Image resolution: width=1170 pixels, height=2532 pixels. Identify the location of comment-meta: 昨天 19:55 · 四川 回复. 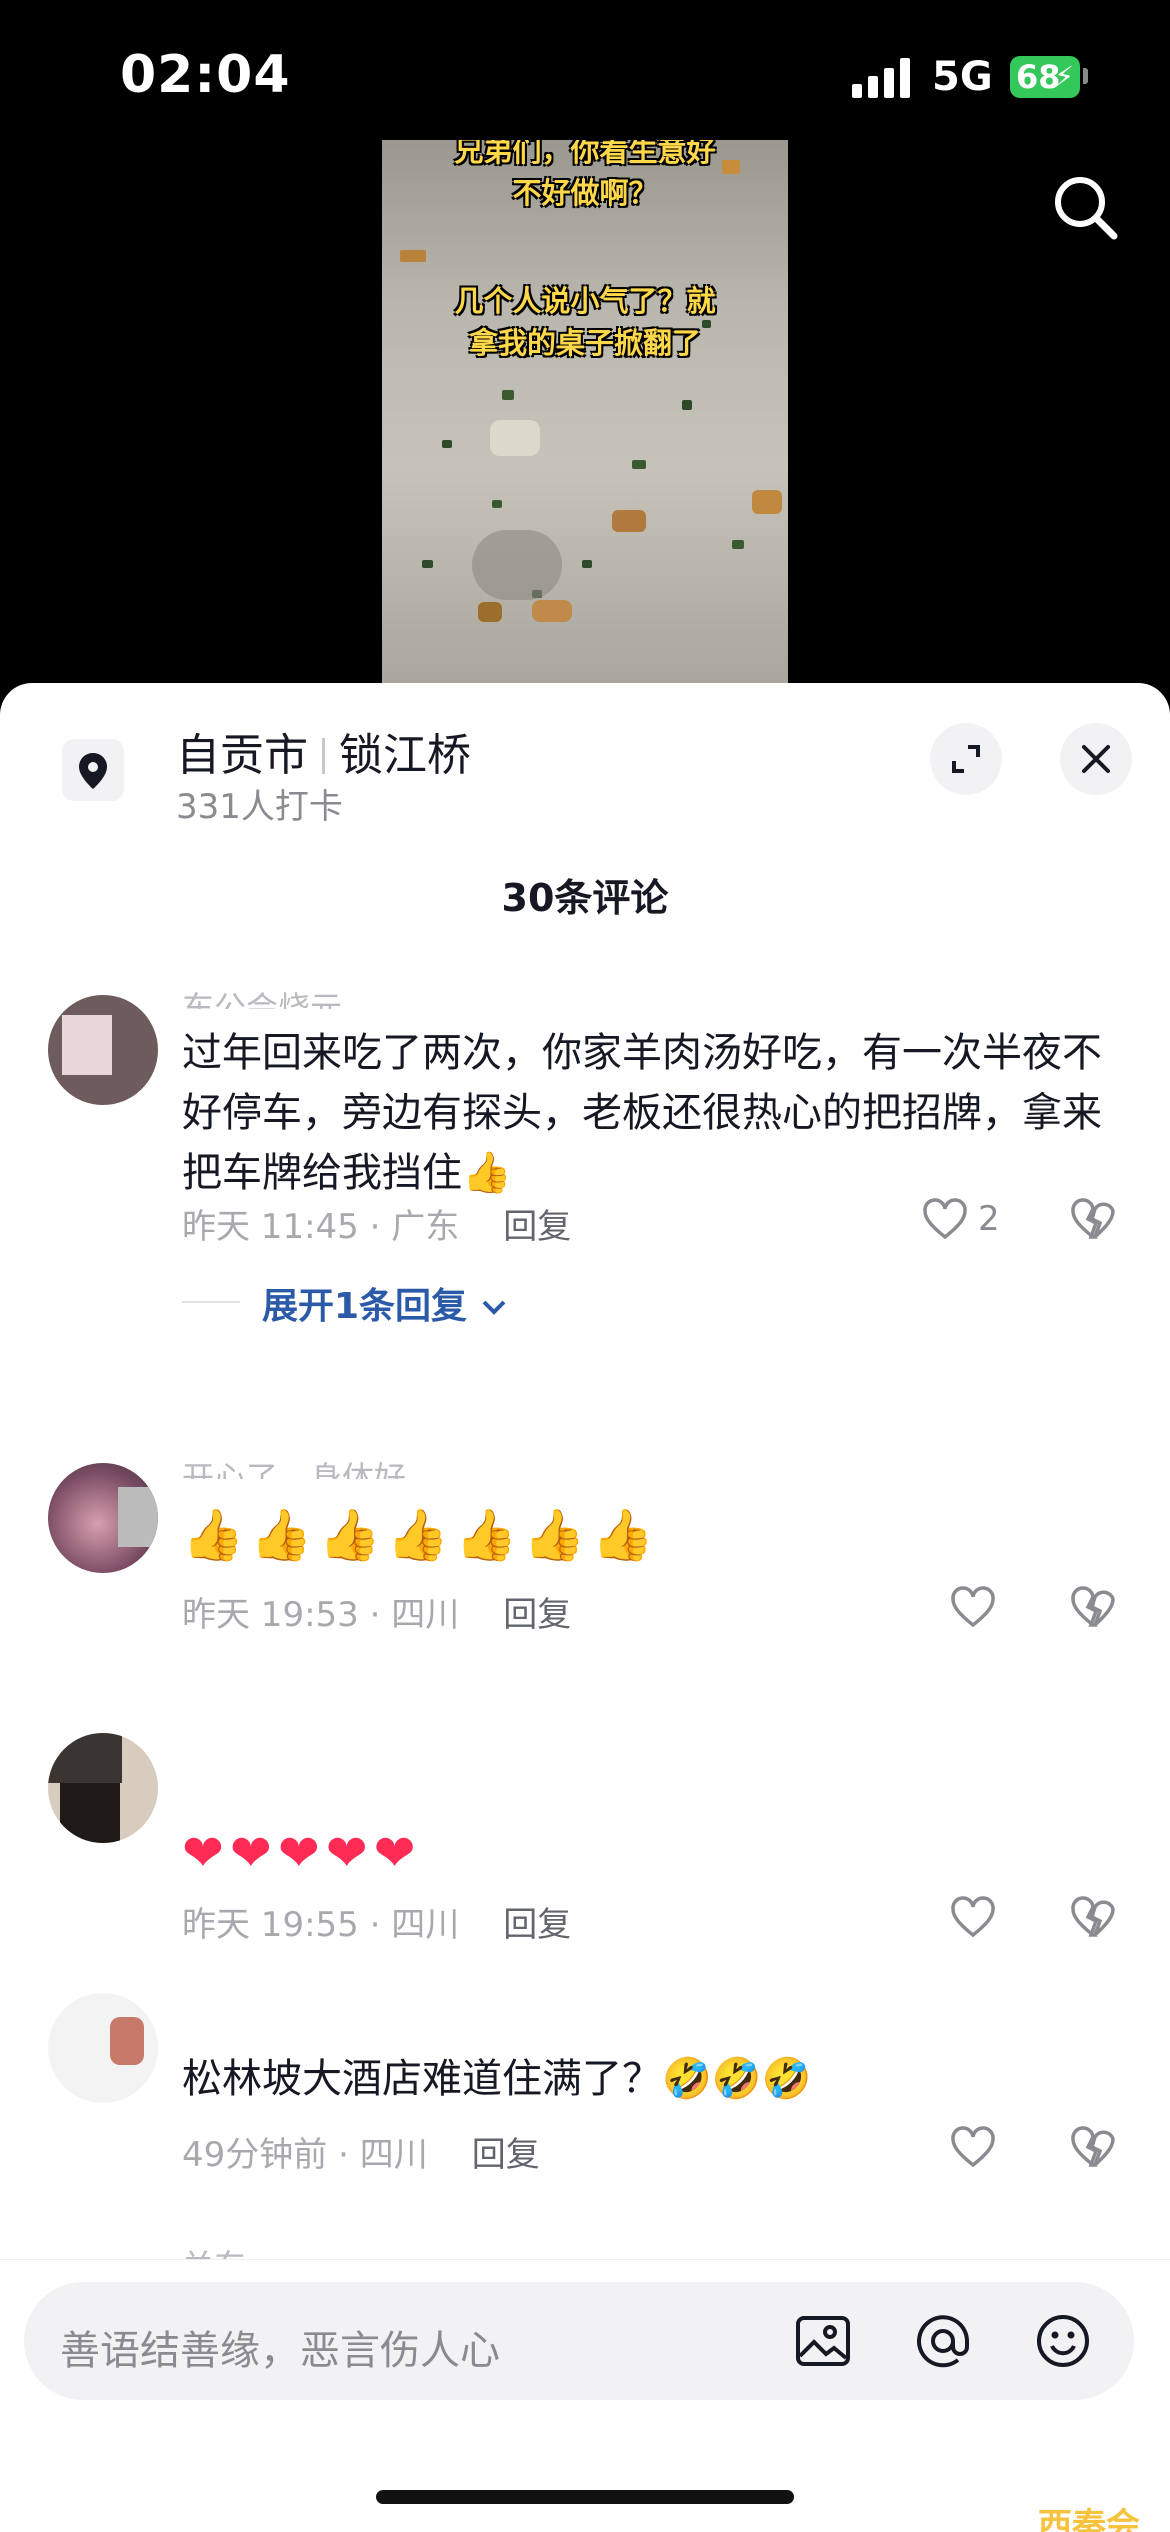
(377, 1925).